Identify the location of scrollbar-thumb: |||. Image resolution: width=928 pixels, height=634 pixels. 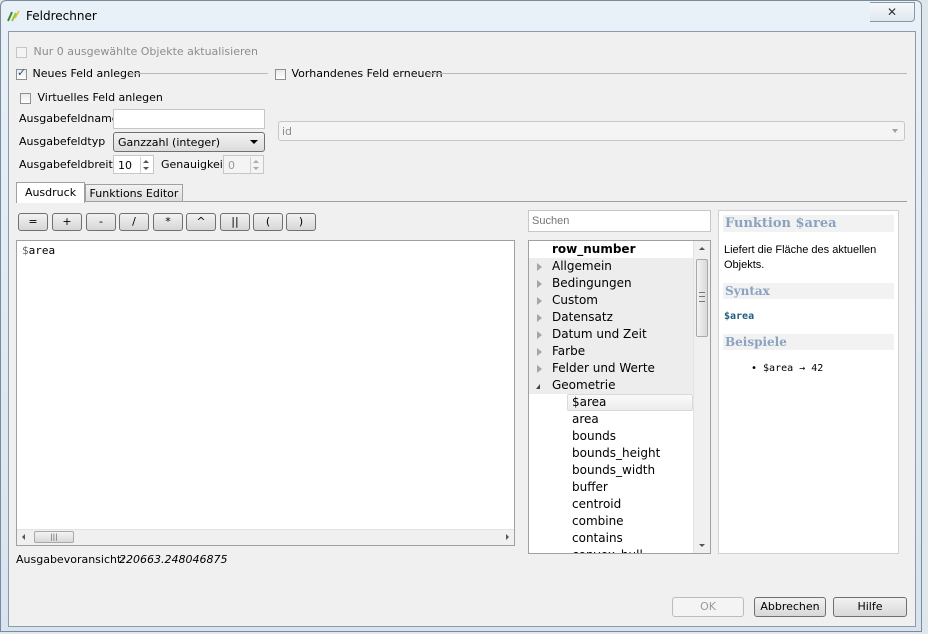
(54, 537).